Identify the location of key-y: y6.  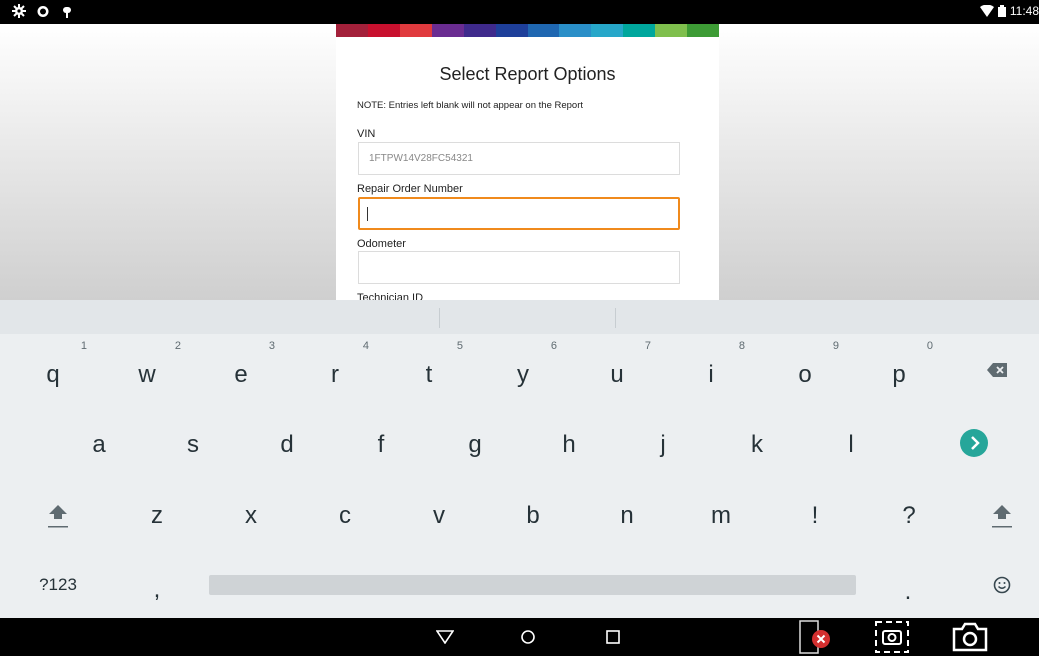
(523, 372).